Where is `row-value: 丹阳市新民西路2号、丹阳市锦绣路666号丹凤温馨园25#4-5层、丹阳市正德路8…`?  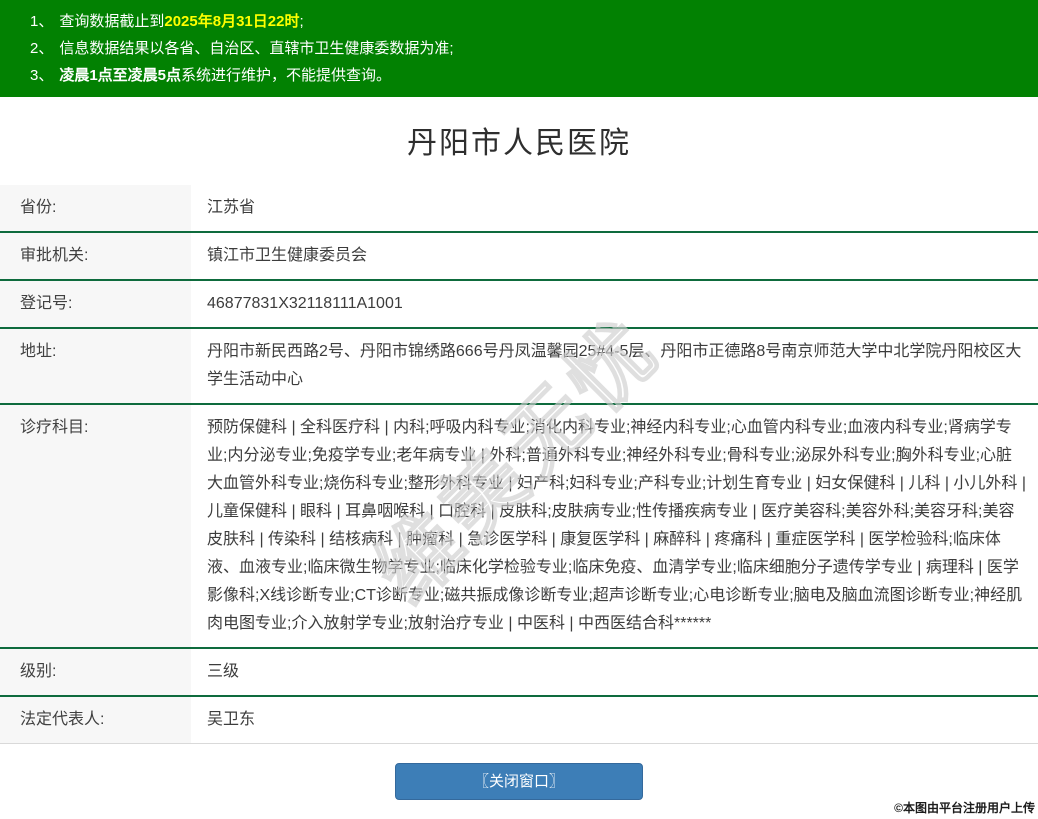
row-value: 丹阳市新民西路2号、丹阳市锦绣路666号丹凤温馨园25#4-5层、丹阳市正德路8… is located at coordinates (614, 365).